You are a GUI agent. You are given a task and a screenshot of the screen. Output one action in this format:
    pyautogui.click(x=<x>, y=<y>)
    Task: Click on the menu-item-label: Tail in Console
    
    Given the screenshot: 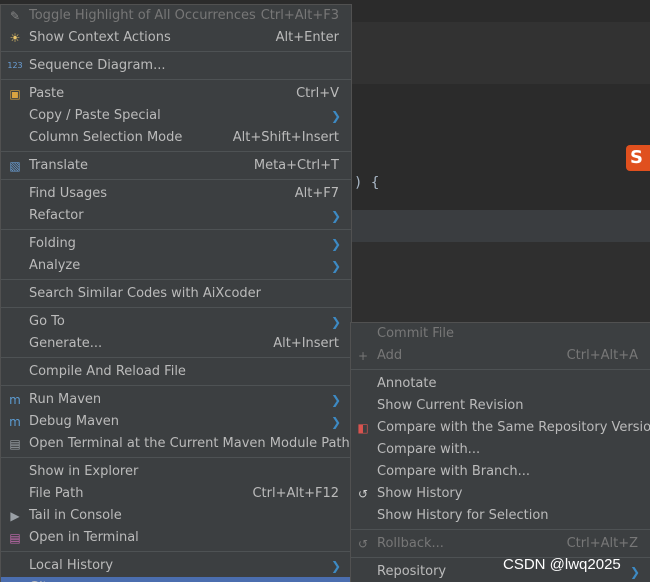 What is the action you would take?
    pyautogui.click(x=75, y=515)
    